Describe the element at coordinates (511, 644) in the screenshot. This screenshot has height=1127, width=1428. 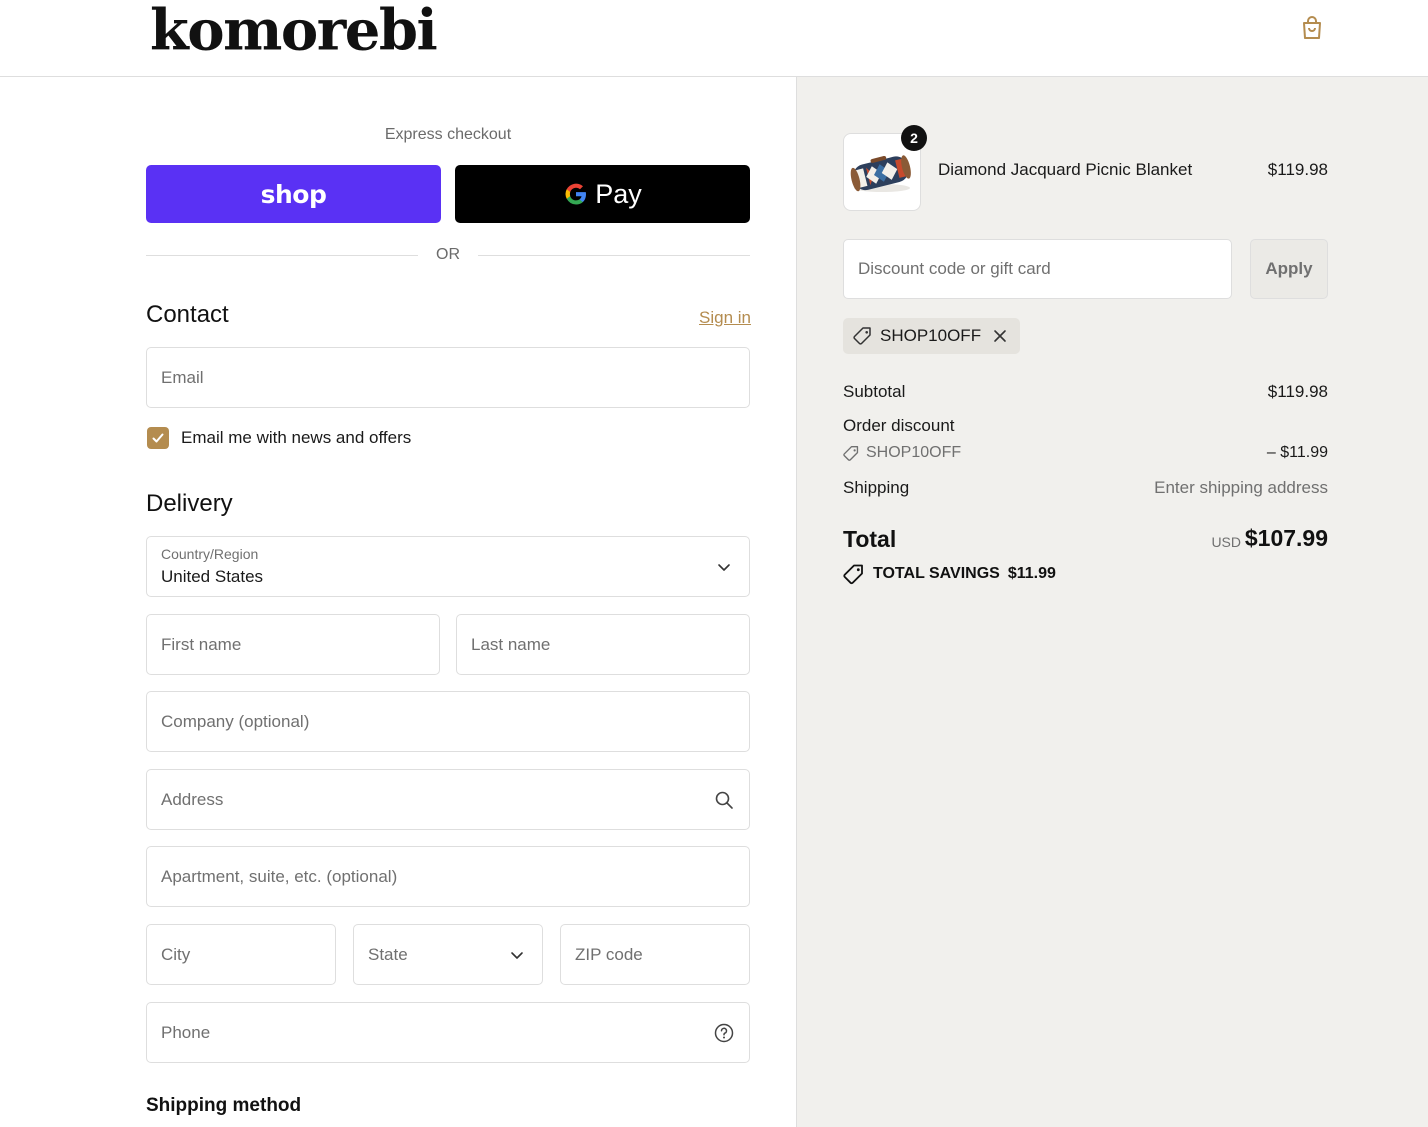
I see `last-name-placeholder: Last name` at that location.